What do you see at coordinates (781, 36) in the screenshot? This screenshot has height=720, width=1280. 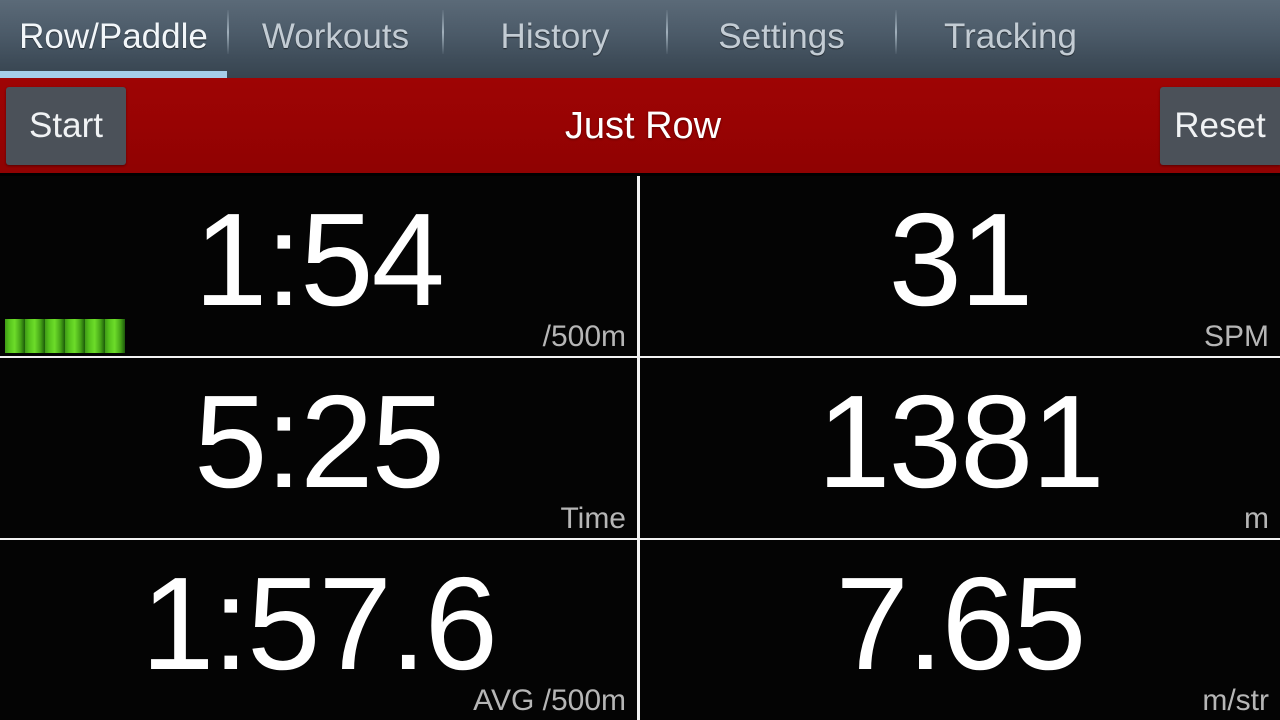 I see `tab-settings-label: Settings` at bounding box center [781, 36].